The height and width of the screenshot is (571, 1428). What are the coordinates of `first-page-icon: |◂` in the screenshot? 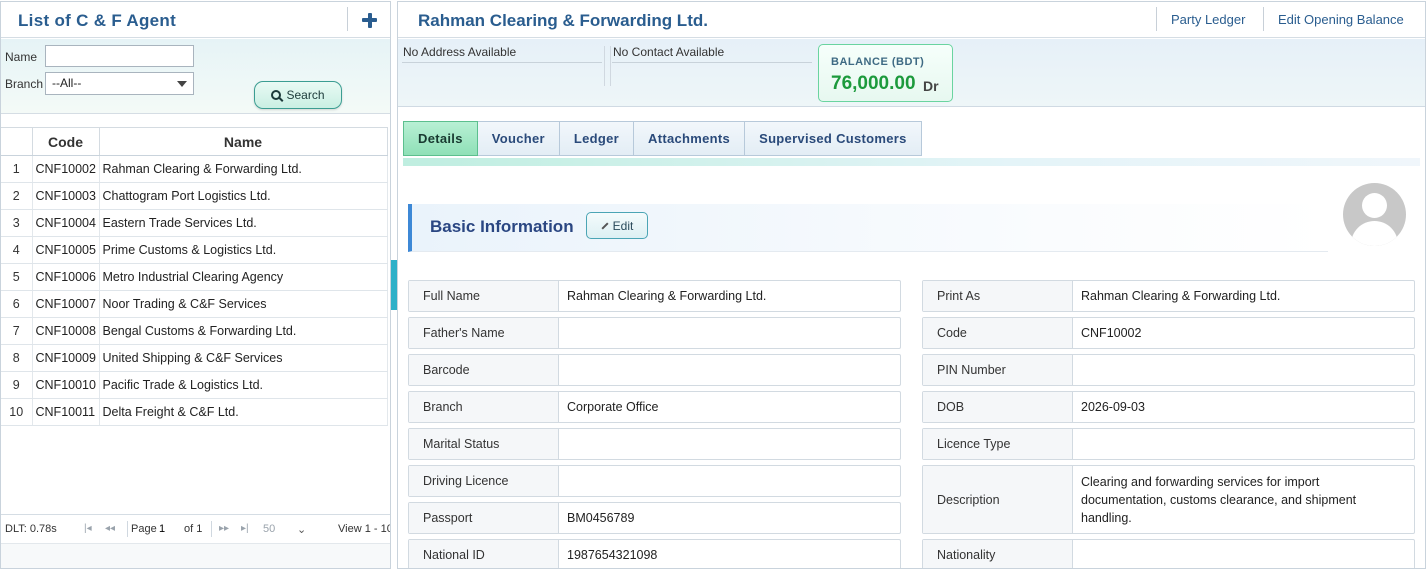 It's located at (88, 528).